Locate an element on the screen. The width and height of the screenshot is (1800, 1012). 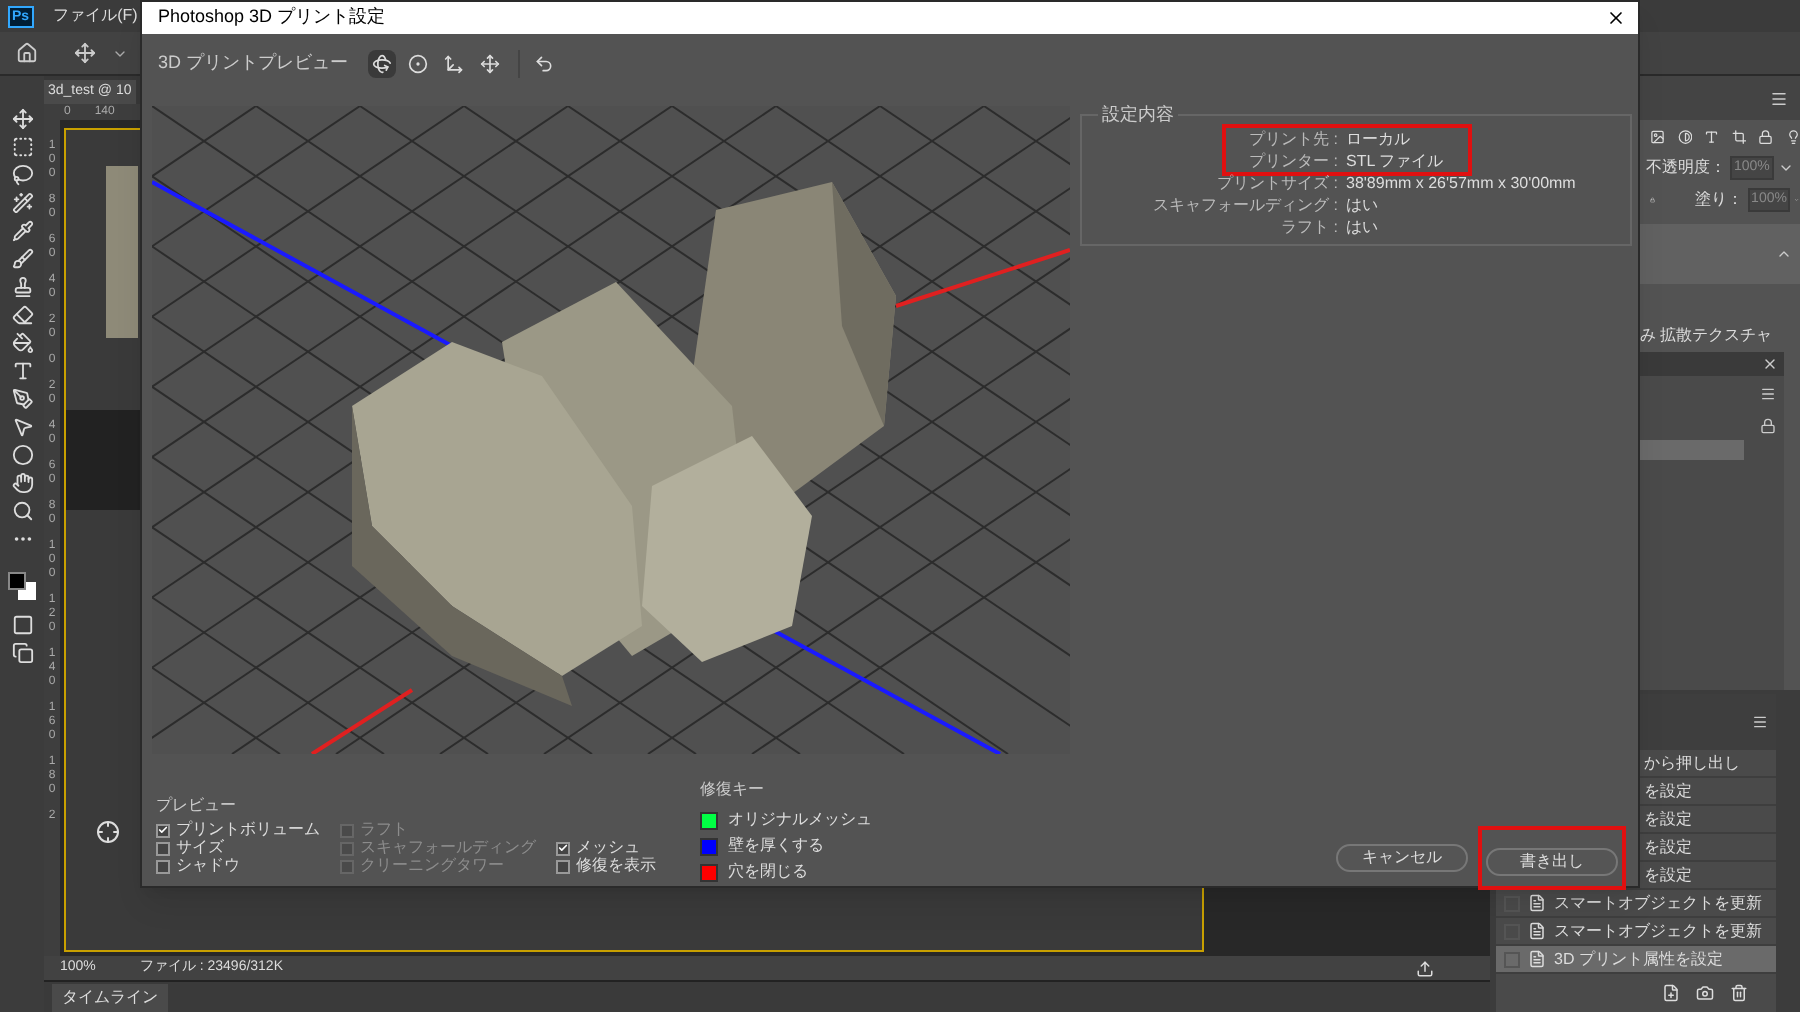
home-icon is located at coordinates (27, 53).